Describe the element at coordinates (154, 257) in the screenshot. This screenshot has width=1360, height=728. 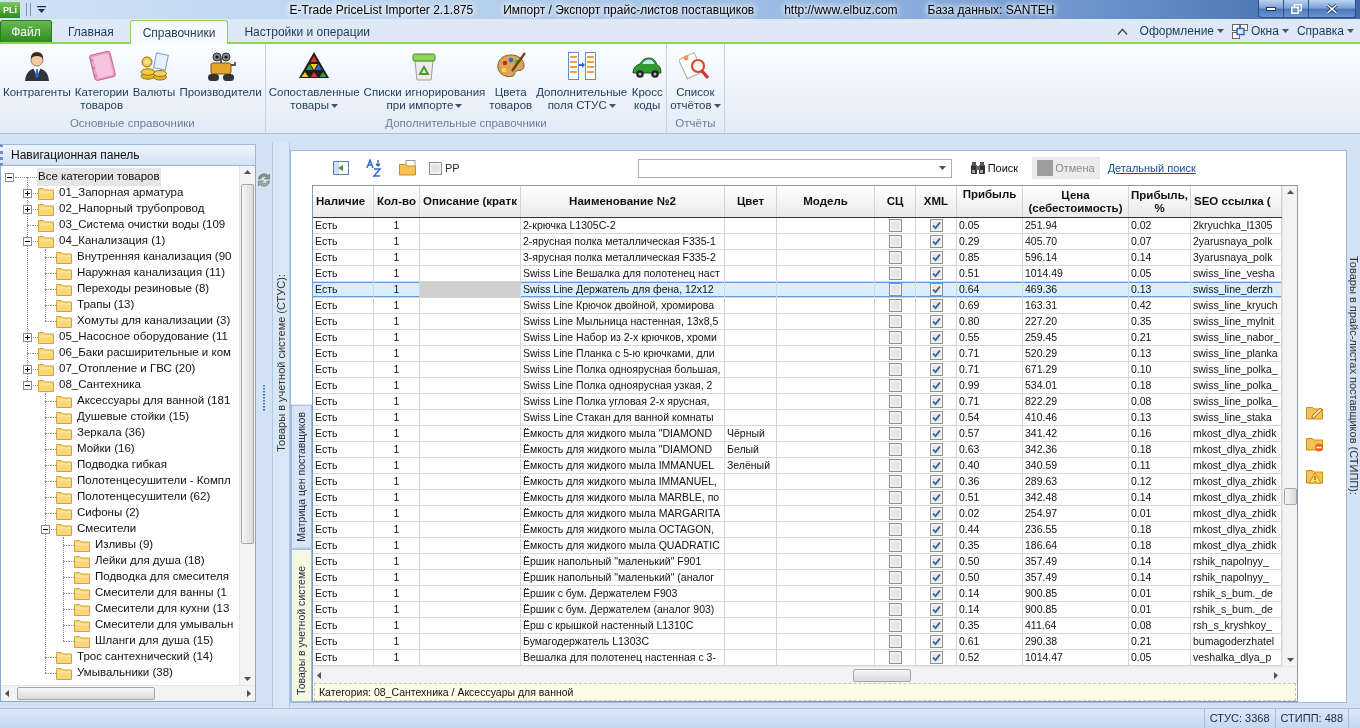
I see `tree-item: Внутренняя канализация (90` at that location.